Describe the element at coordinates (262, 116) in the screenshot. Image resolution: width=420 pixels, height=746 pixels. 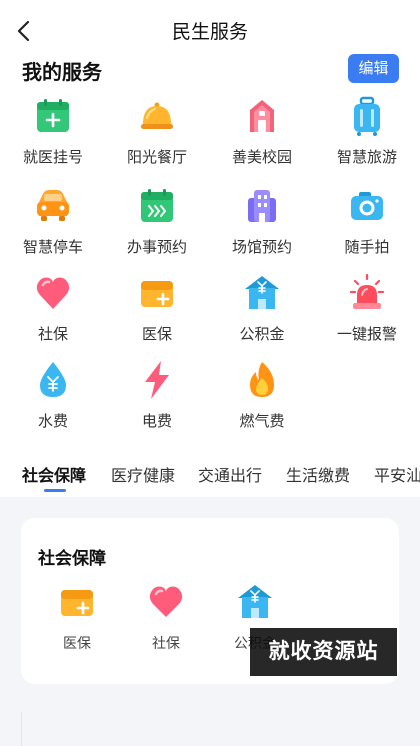
I see `school-building-icon` at that location.